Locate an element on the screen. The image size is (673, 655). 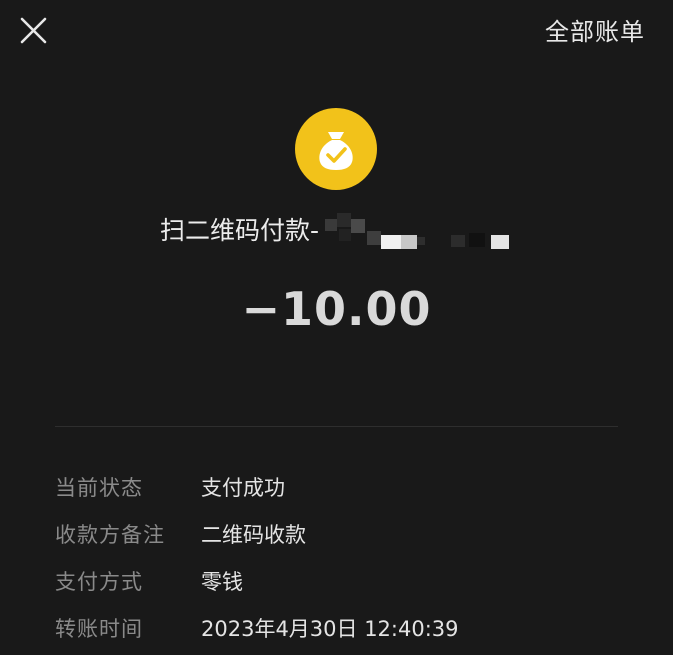
detail-label: 当前状态 is located at coordinates (99, 487).